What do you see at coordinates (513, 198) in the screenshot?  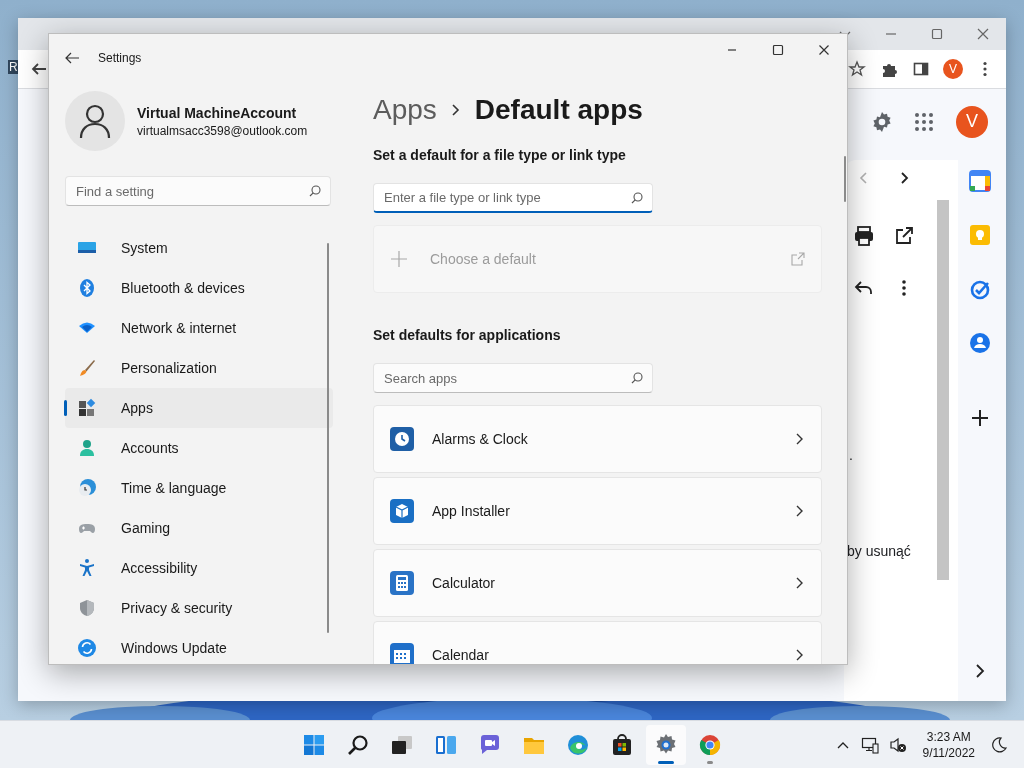 I see `file-type-field: Enter a file type or link type` at bounding box center [513, 198].